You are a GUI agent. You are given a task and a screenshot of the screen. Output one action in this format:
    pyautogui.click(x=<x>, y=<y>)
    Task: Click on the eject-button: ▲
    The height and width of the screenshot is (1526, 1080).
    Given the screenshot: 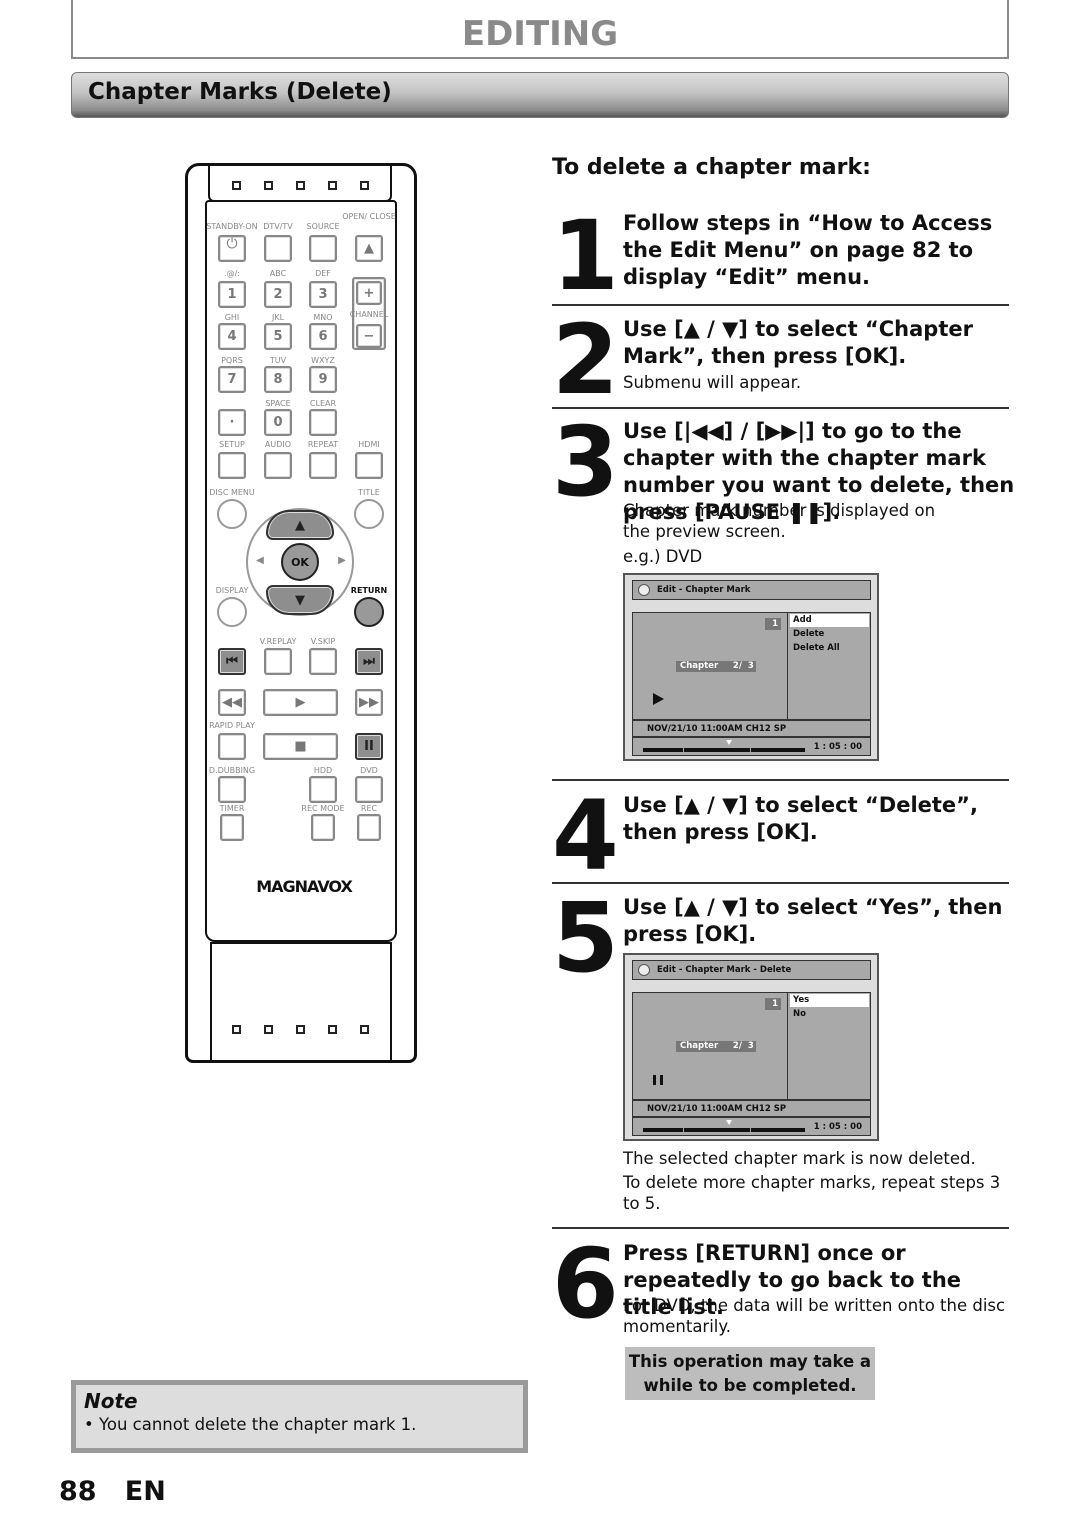 What is the action you would take?
    pyautogui.click(x=369, y=248)
    